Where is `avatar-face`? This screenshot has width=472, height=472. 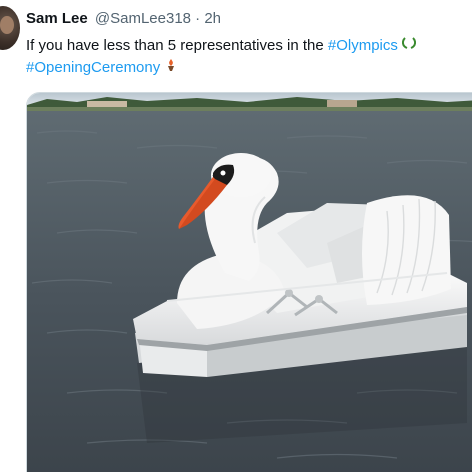
avatar-face is located at coordinates (7, 25).